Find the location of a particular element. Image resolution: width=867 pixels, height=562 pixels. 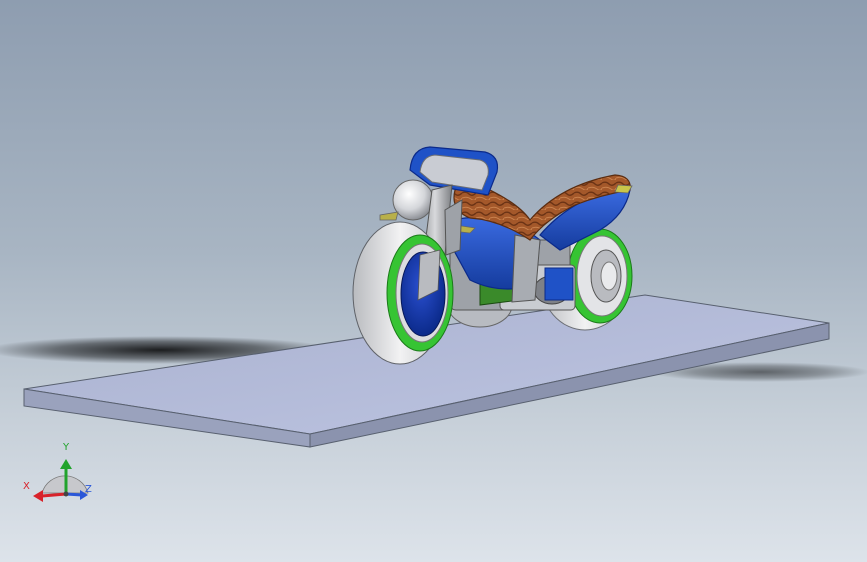

triad-x-axis is located at coordinates (54, 495).